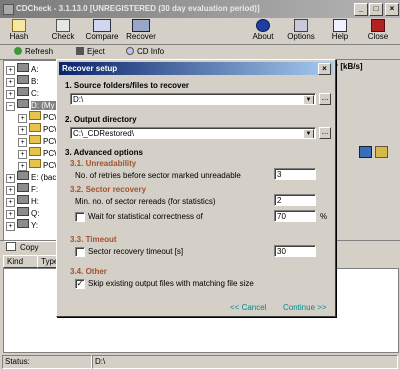 The height and width of the screenshot is (369, 400). What do you see at coordinates (104, 152) in the screenshot?
I see `advanced-section-label: 3. Advanced options` at bounding box center [104, 152].